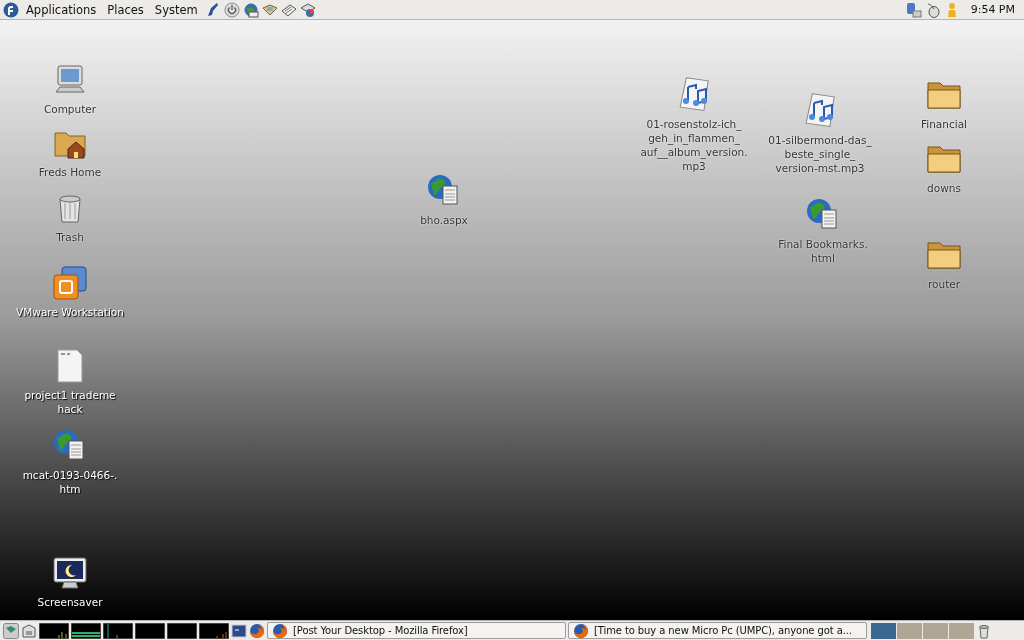 This screenshot has height=640, width=1024. What do you see at coordinates (944, 284) in the screenshot?
I see `icon-label: router` at bounding box center [944, 284].